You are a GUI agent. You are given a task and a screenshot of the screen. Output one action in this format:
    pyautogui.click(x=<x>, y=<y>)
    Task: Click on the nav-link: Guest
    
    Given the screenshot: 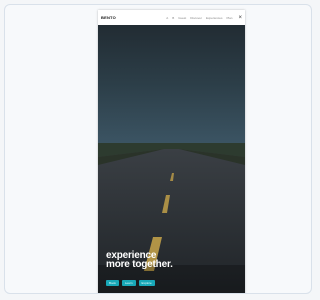 What is the action you would take?
    pyautogui.click(x=182, y=18)
    